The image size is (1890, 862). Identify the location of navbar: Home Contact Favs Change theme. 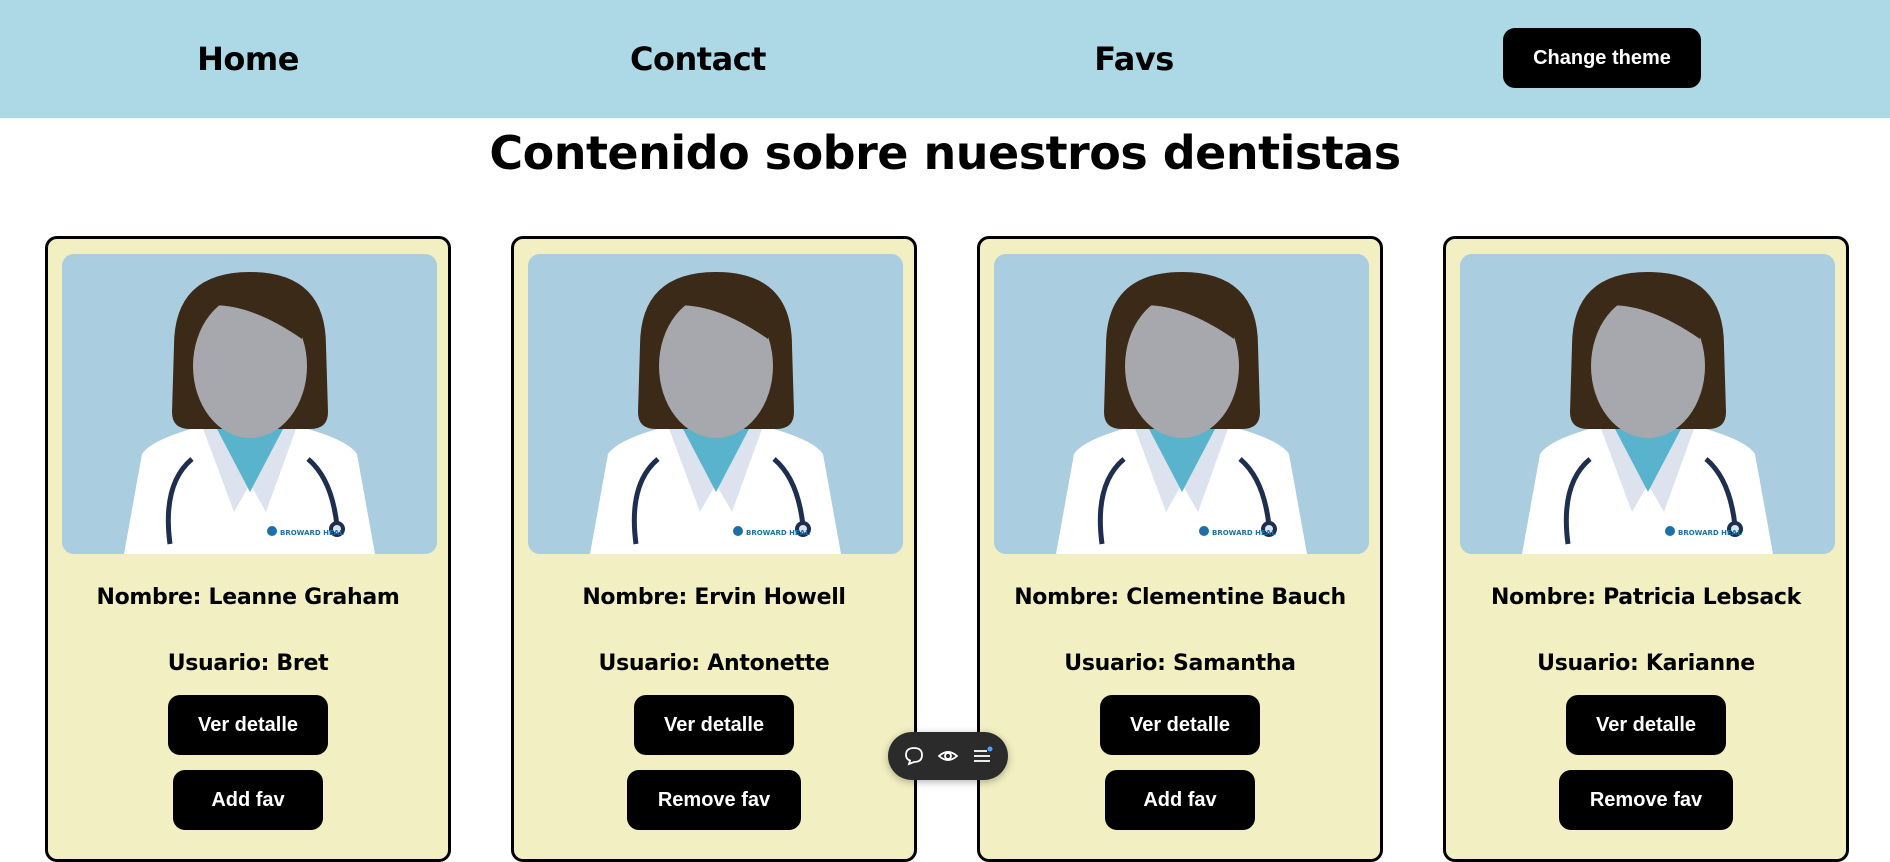
(945, 59).